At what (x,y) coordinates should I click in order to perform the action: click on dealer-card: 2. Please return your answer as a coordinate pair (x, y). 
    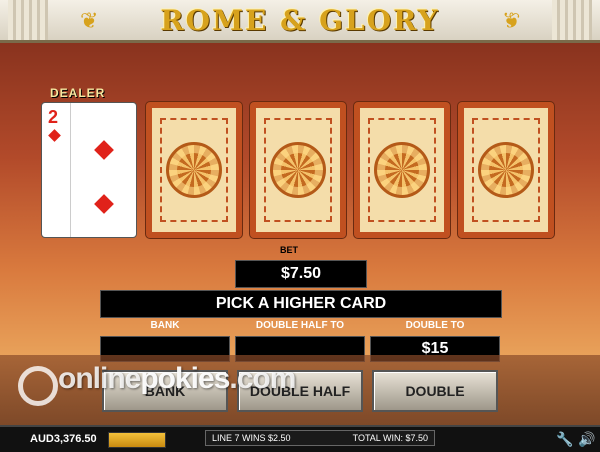
    Looking at the image, I should click on (89, 170).